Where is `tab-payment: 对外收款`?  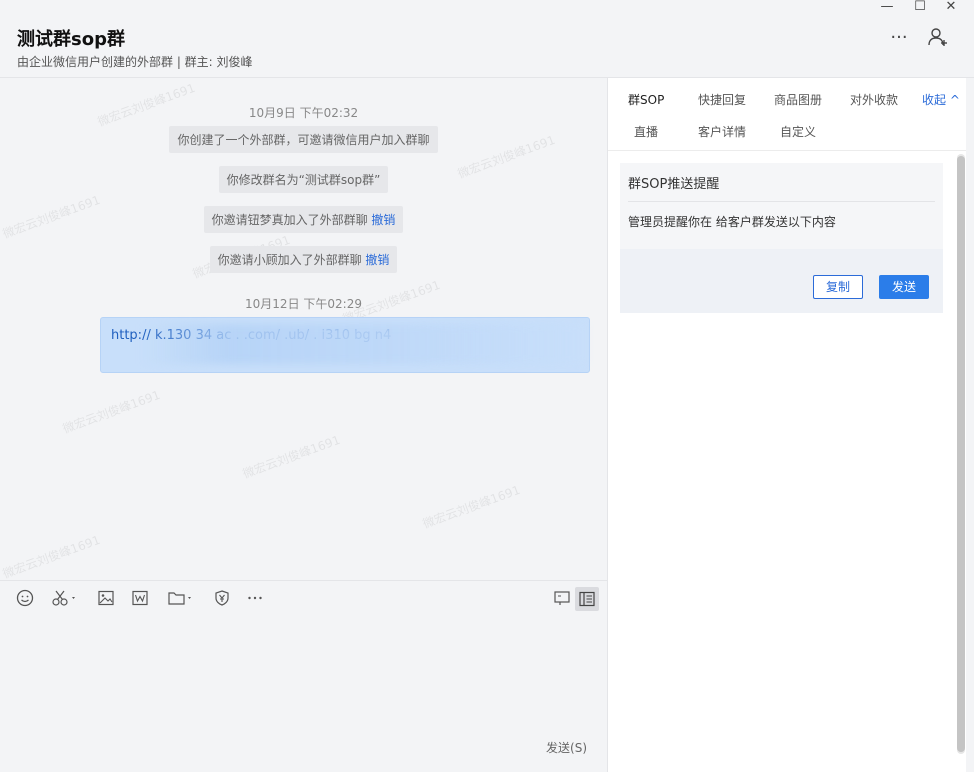
tab-payment: 对外收款 is located at coordinates (874, 99).